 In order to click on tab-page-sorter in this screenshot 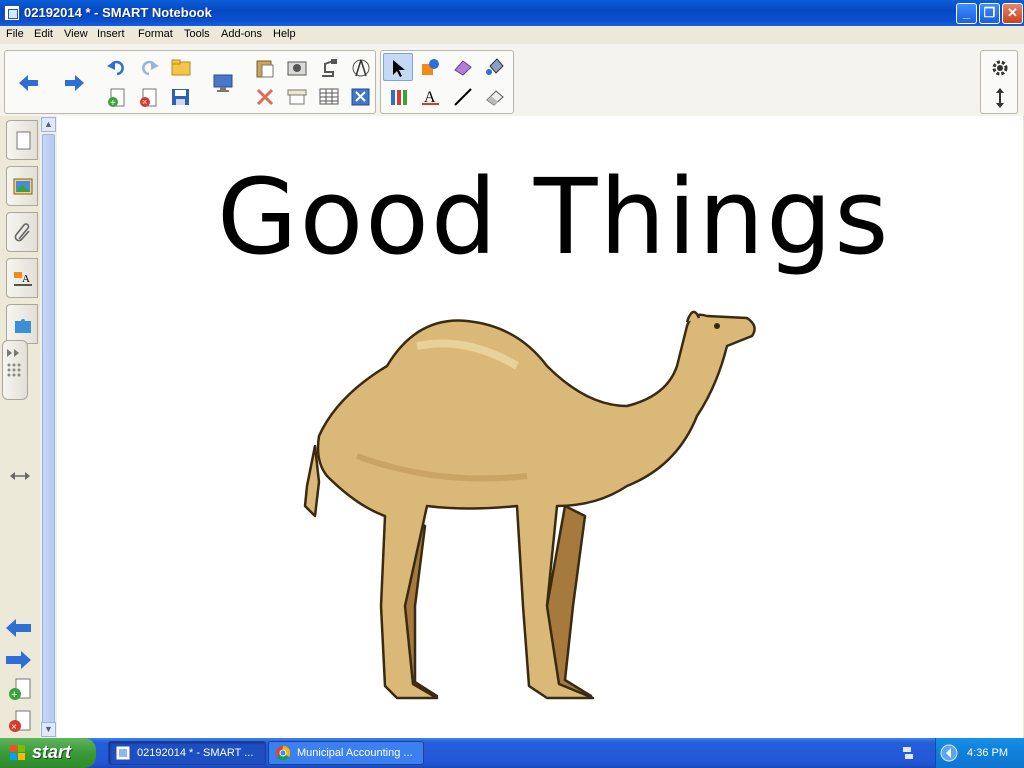, I will do `click(22, 140)`.